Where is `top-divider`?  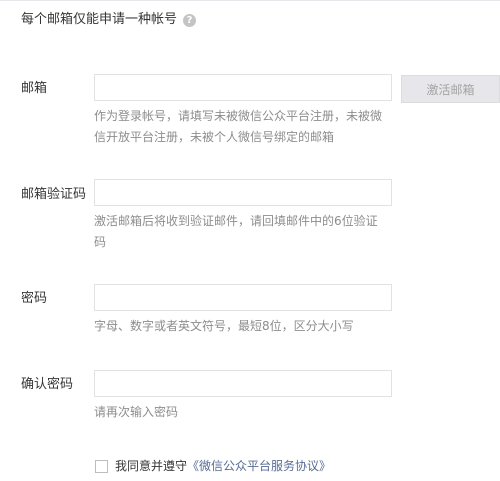 top-divider is located at coordinates (250, 0).